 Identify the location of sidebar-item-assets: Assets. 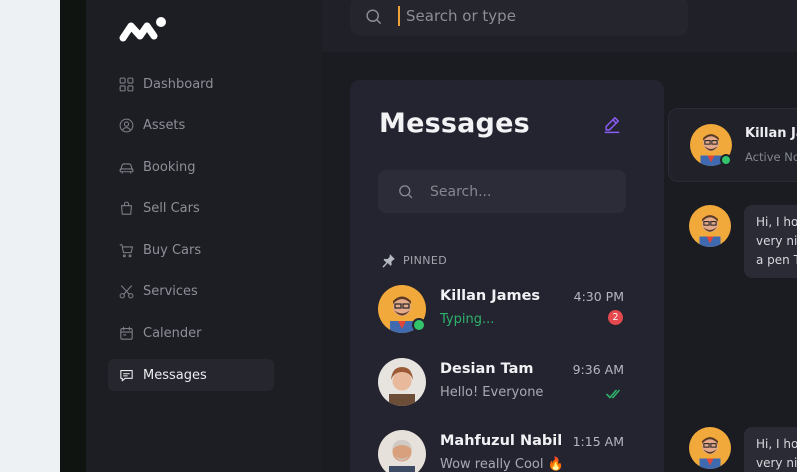
(191, 125).